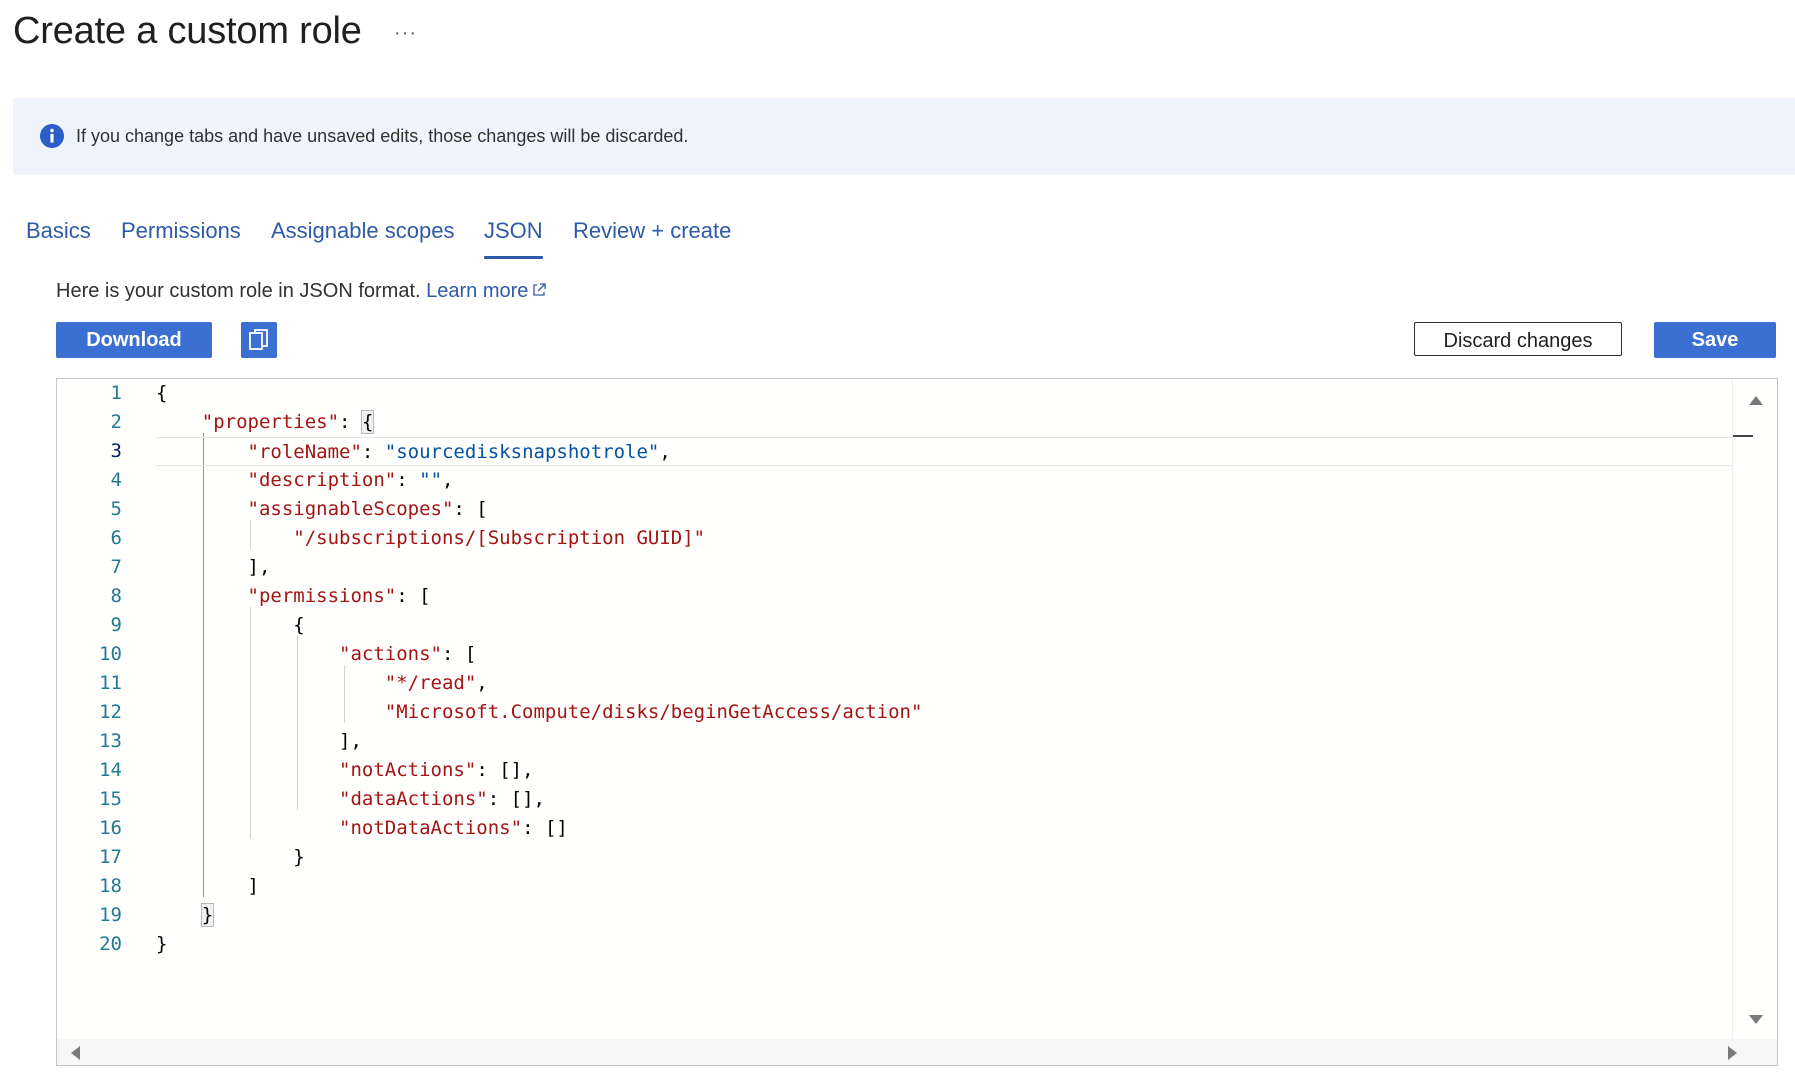 Image resolution: width=1795 pixels, height=1080 pixels. Describe the element at coordinates (305, 480) in the screenshot. I see `code-line: "description": "",` at that location.